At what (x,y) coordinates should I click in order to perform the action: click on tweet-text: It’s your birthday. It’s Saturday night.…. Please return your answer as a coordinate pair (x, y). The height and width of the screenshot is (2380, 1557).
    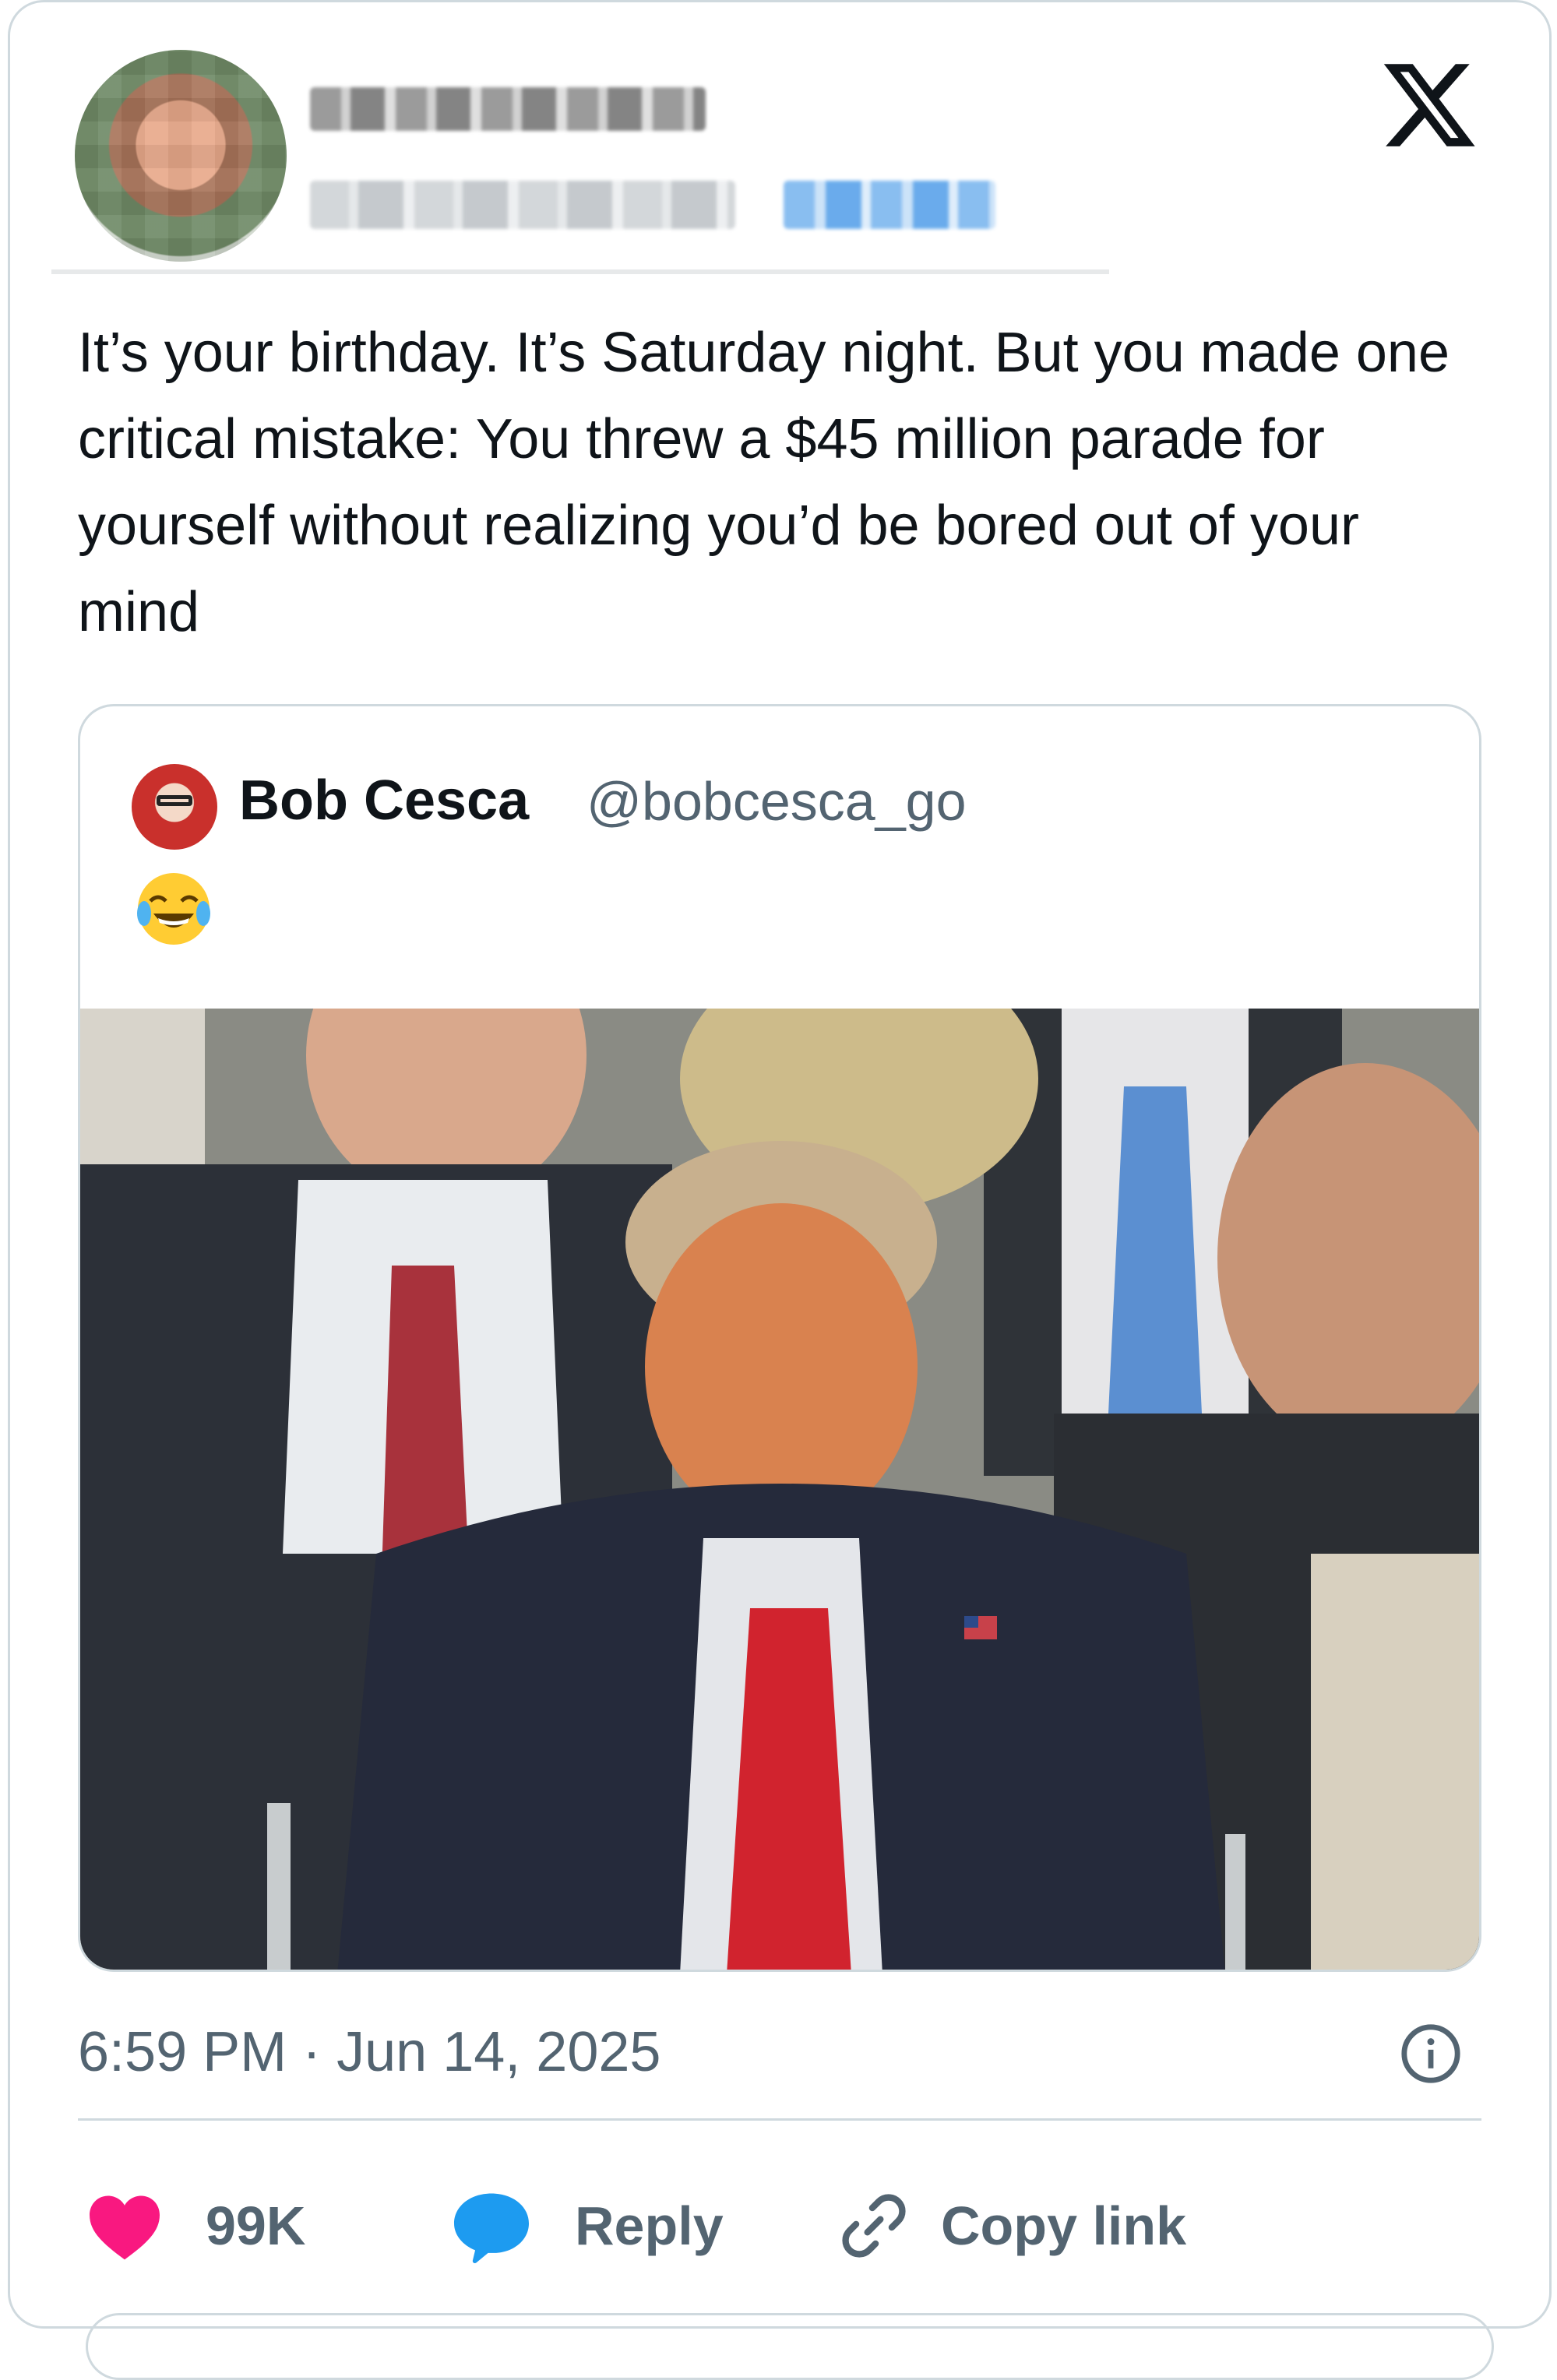
    Looking at the image, I should click on (772, 482).